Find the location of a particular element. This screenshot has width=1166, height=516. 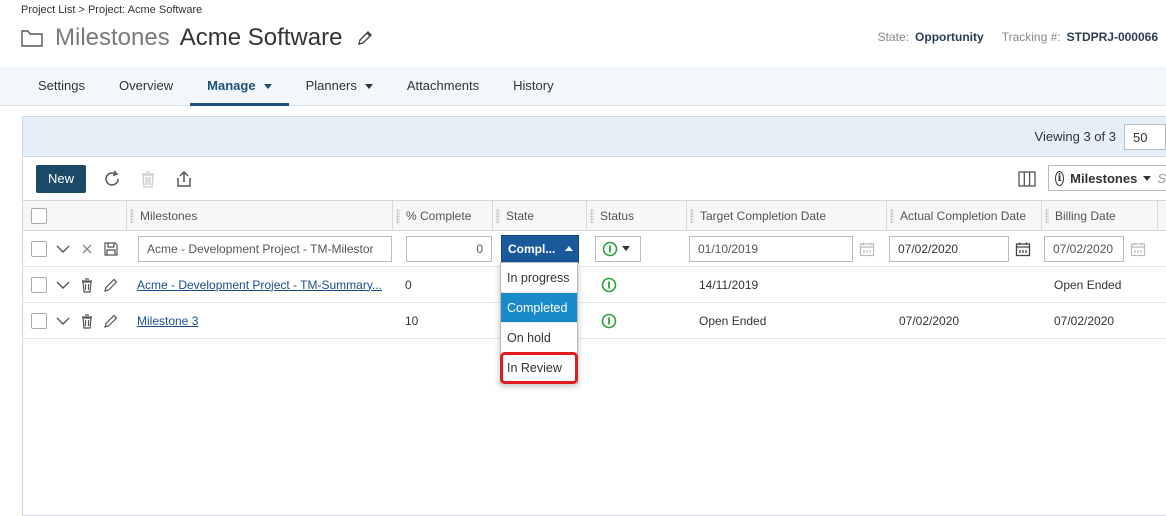

header-target-date: Target Completion Date is located at coordinates (786, 215).